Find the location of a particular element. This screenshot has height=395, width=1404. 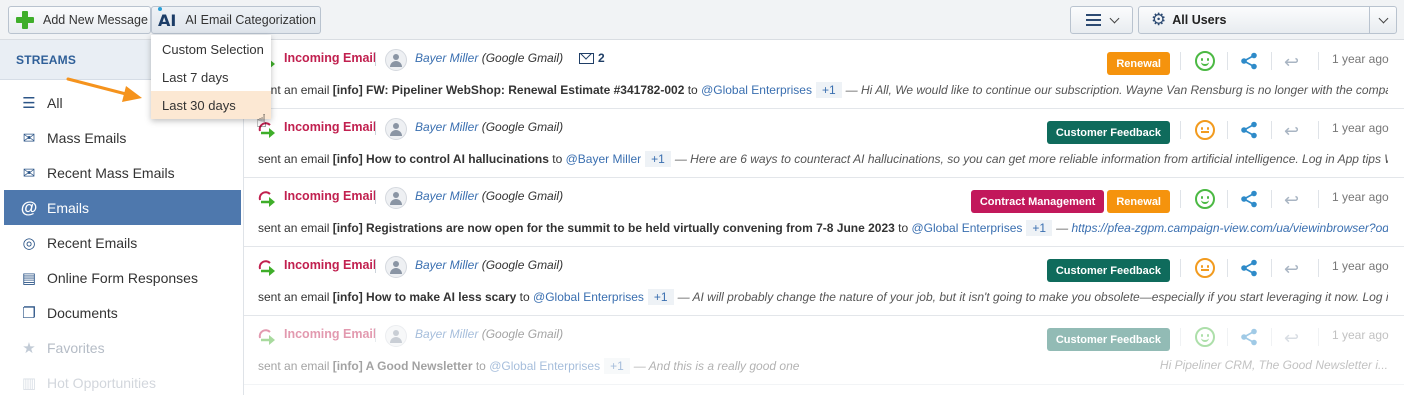

sidebar-item-mass-emails: ✉ Mass Emails is located at coordinates (122, 137).